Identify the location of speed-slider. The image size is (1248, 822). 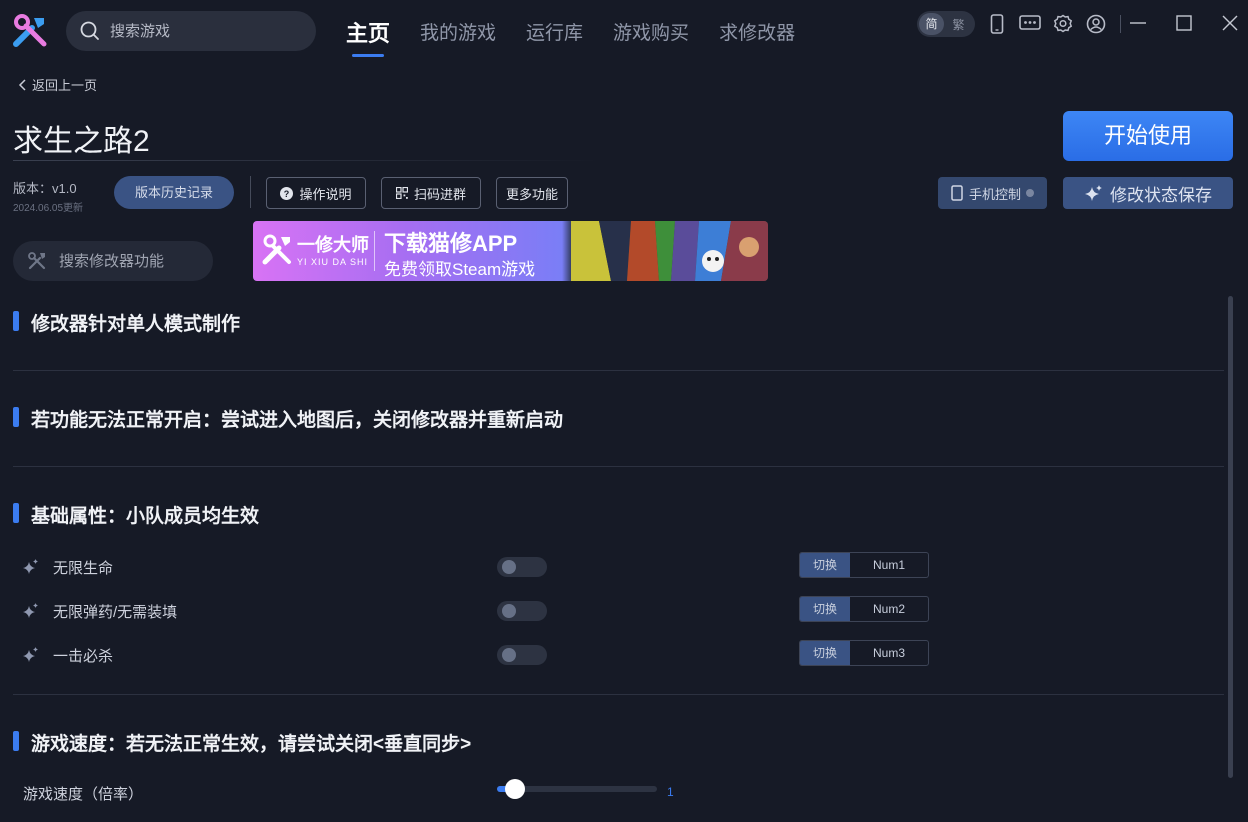
(577, 789).